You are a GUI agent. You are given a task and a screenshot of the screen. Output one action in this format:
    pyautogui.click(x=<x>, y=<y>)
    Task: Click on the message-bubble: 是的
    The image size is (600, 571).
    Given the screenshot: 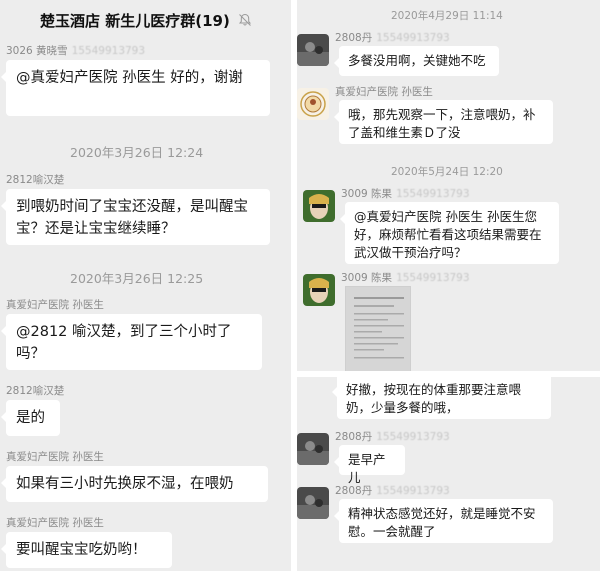 What is the action you would take?
    pyautogui.click(x=30, y=418)
    